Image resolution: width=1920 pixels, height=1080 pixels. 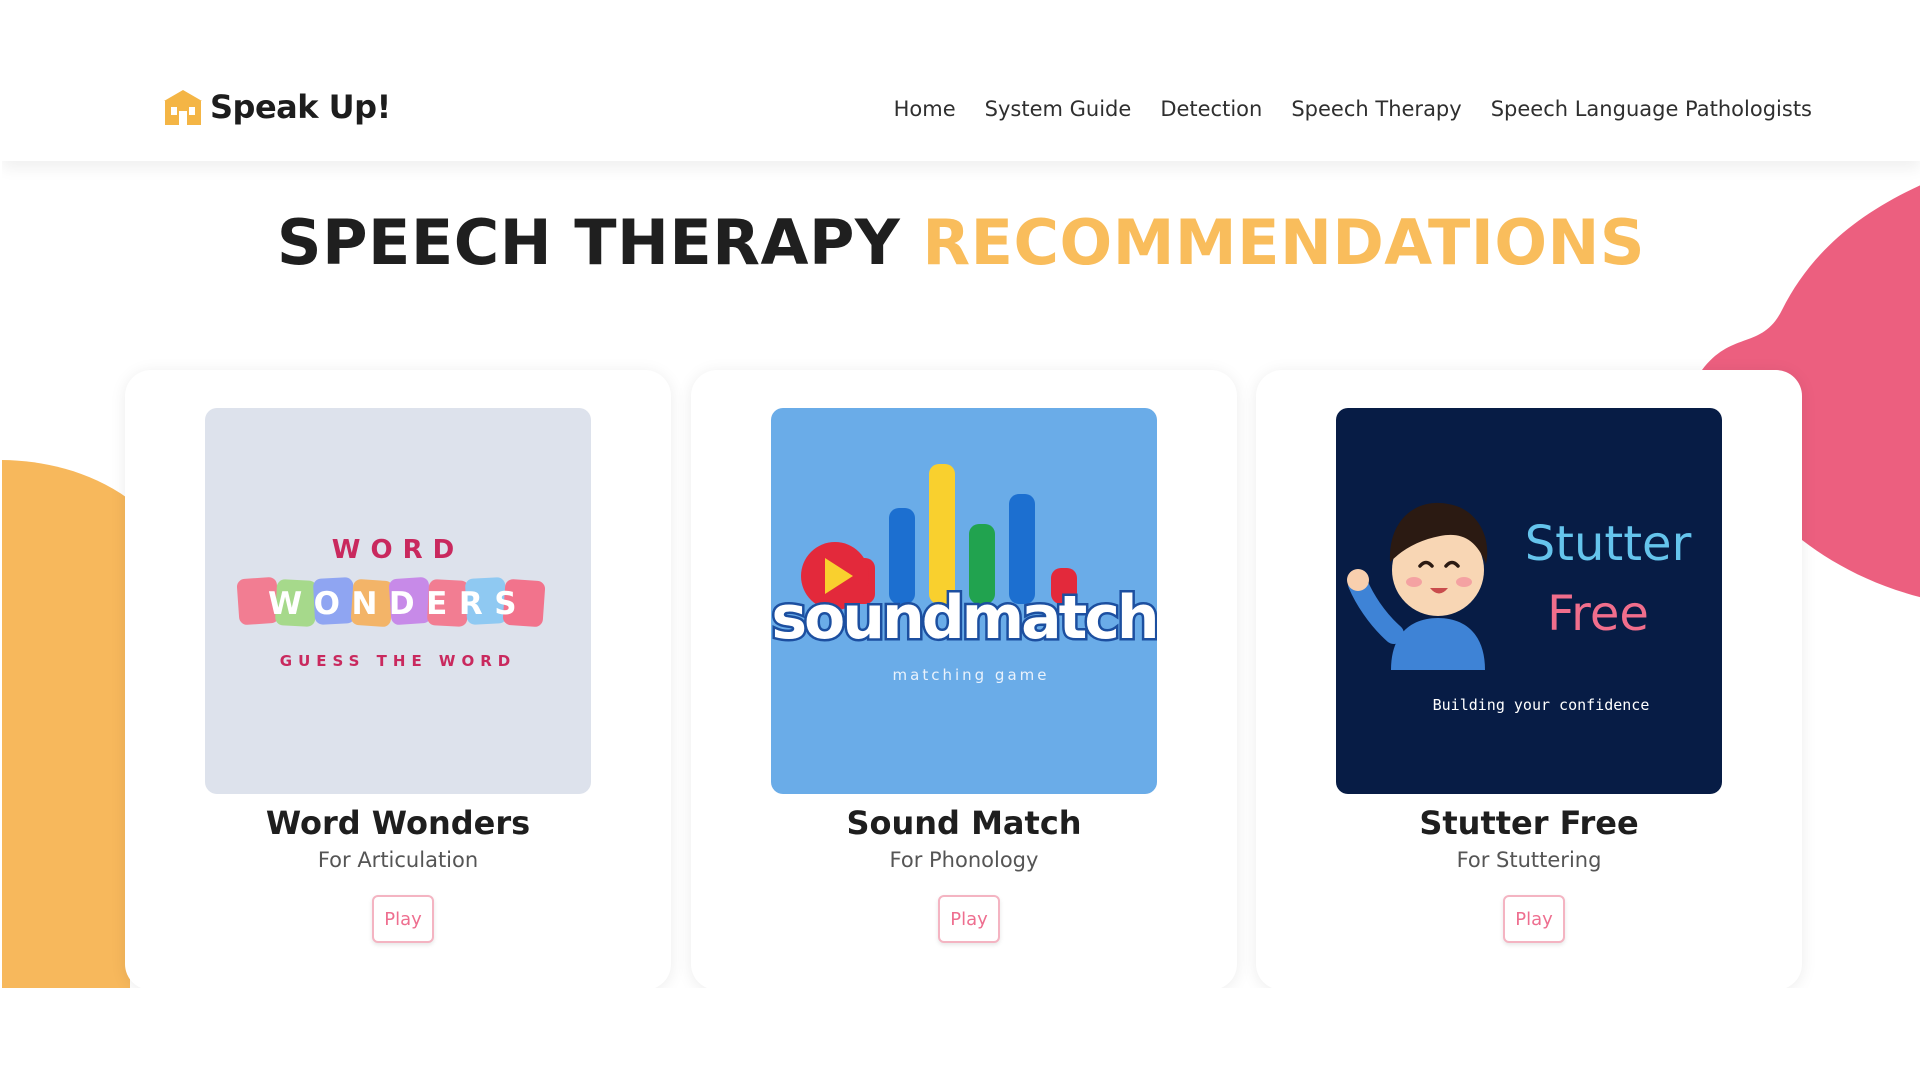 I want to click on page-title-part2: RECOMMENDATIONS, so click(x=1284, y=242).